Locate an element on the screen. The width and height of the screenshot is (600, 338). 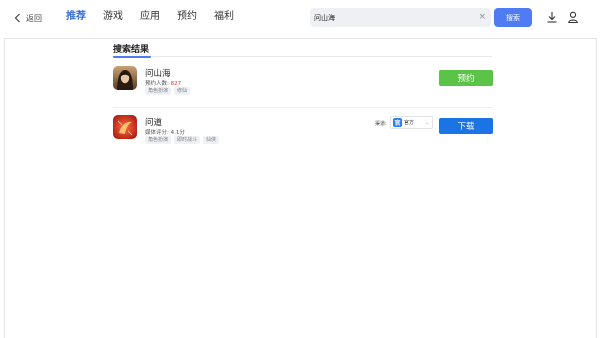
tab-games: 游戏 is located at coordinates (113, 17).